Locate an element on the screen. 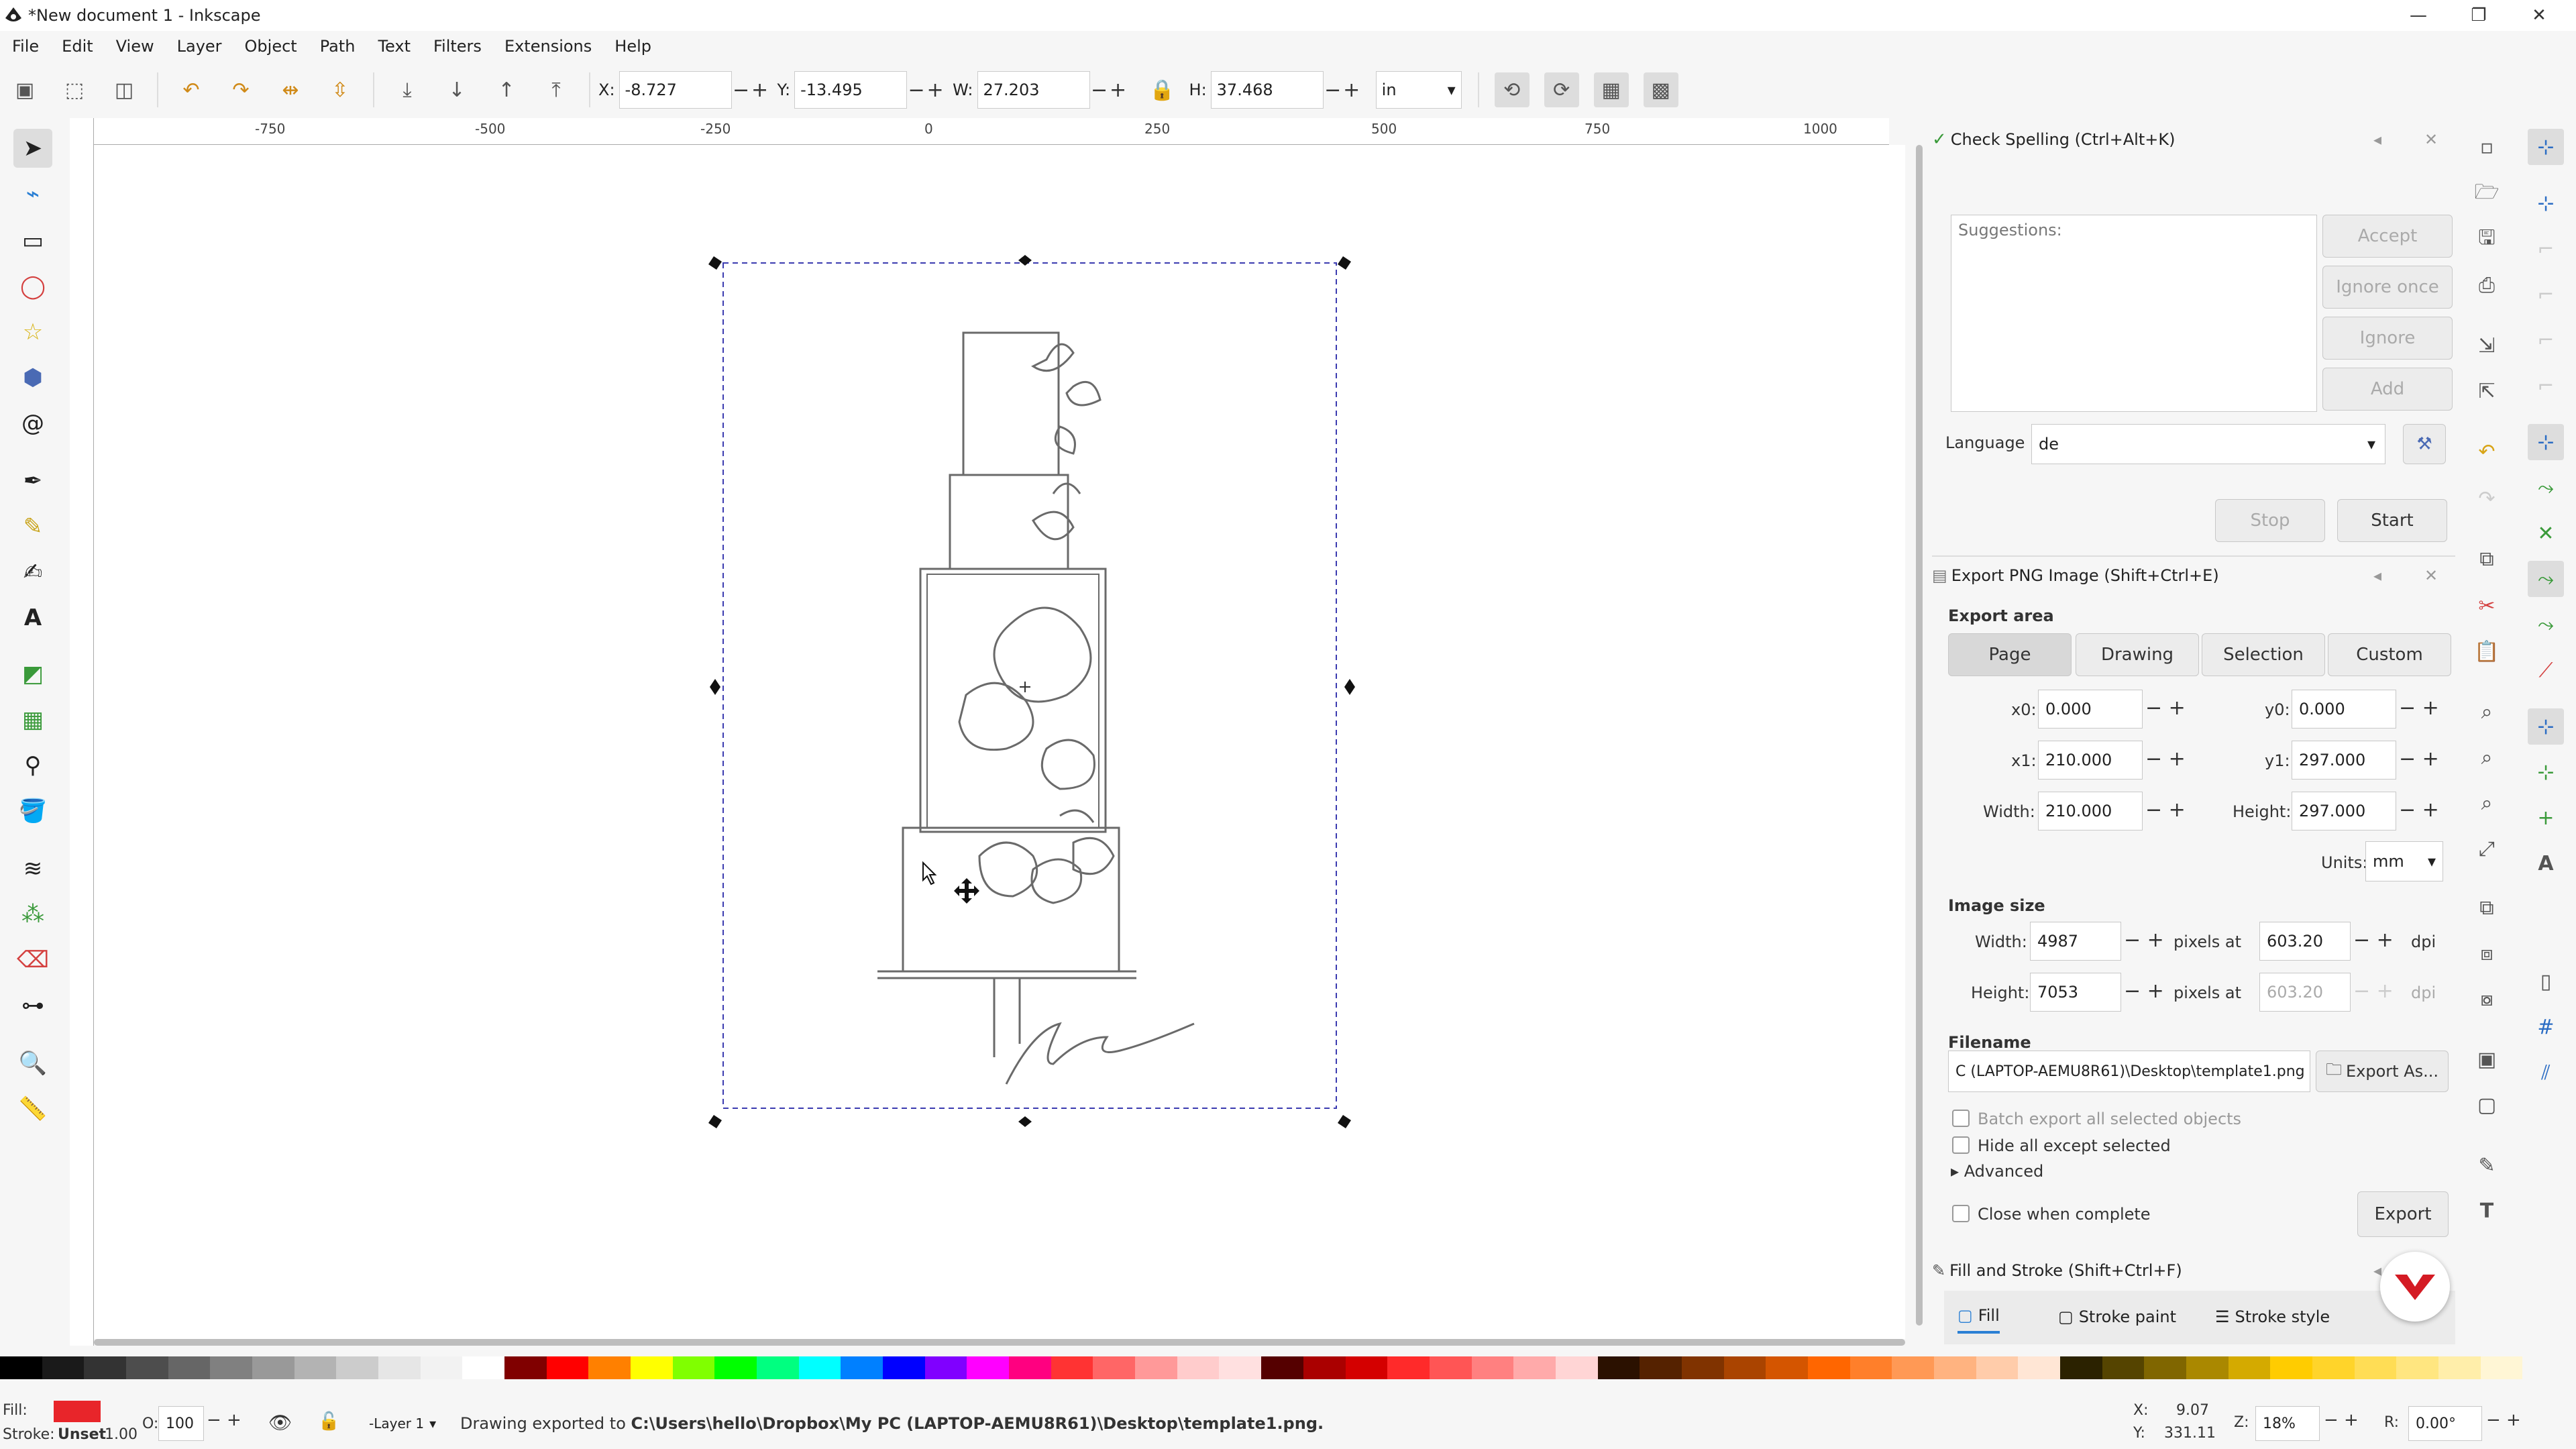  pencil-tool-icon: ✎ is located at coordinates (32, 526).